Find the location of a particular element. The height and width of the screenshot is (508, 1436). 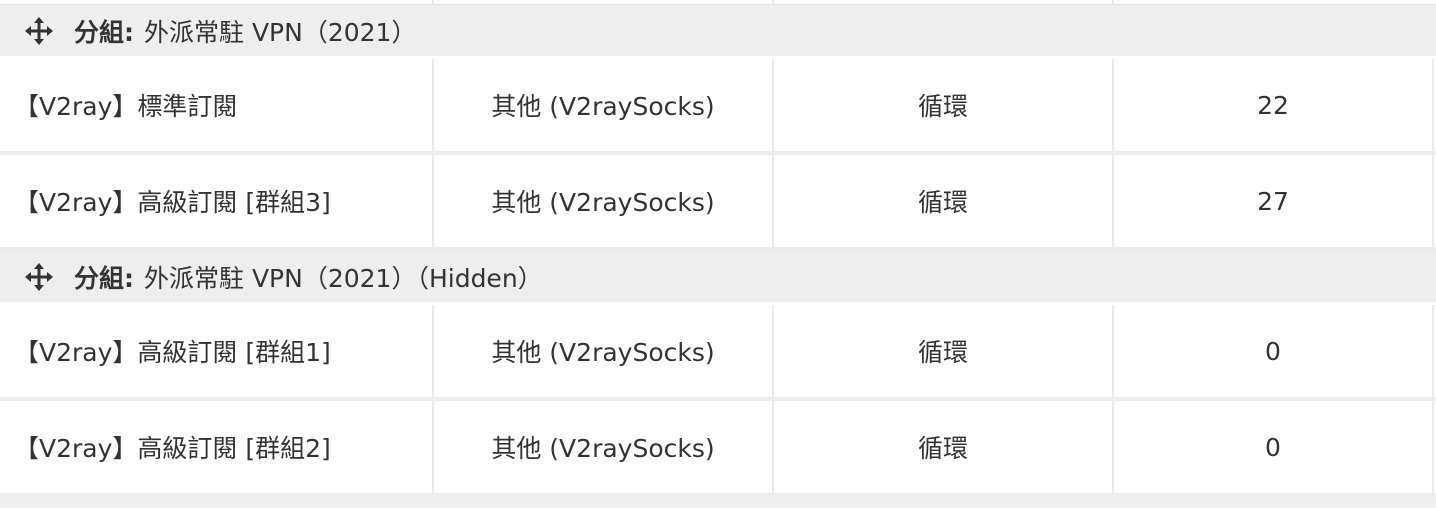

usage-count: 27 is located at coordinates (1274, 201).